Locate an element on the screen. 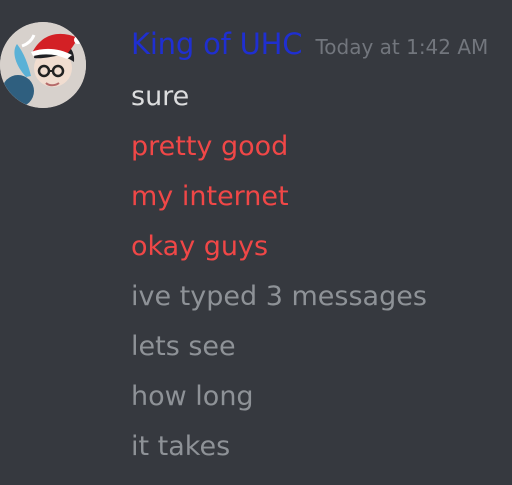 The image size is (512, 485). message-item: my internet is located at coordinates (210, 196).